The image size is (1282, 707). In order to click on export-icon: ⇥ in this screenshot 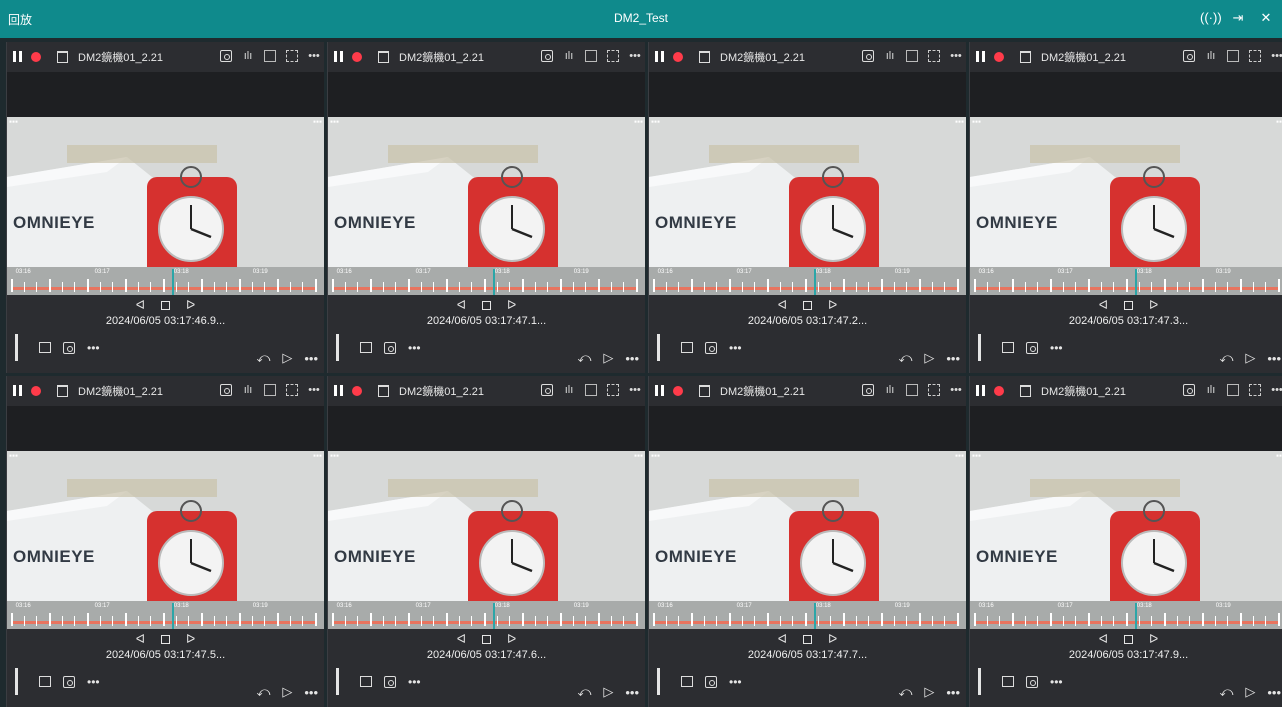, I will do `click(1238, 18)`.